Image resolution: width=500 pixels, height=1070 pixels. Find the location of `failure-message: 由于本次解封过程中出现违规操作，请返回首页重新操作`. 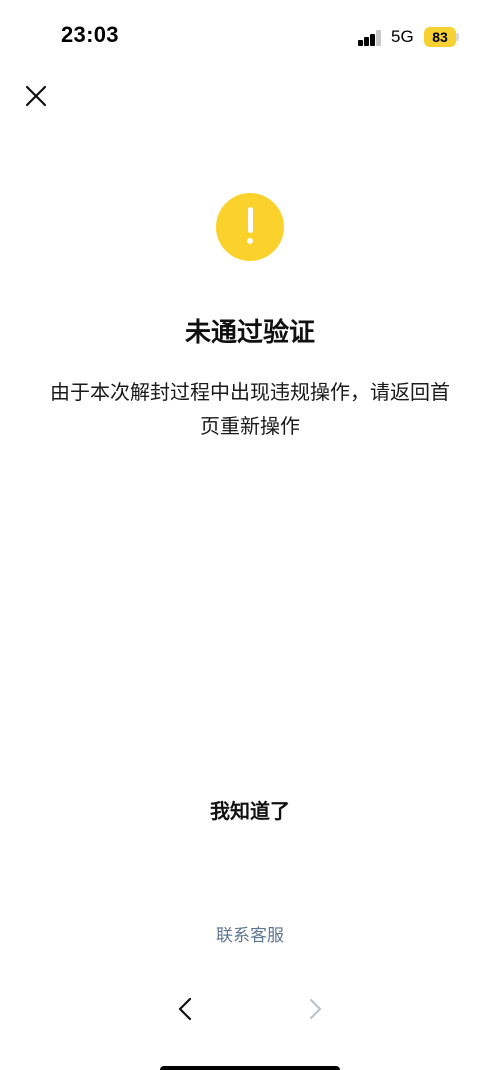

failure-message: 由于本次解封过程中出现违规操作，请返回首页重新操作 is located at coordinates (250, 409).